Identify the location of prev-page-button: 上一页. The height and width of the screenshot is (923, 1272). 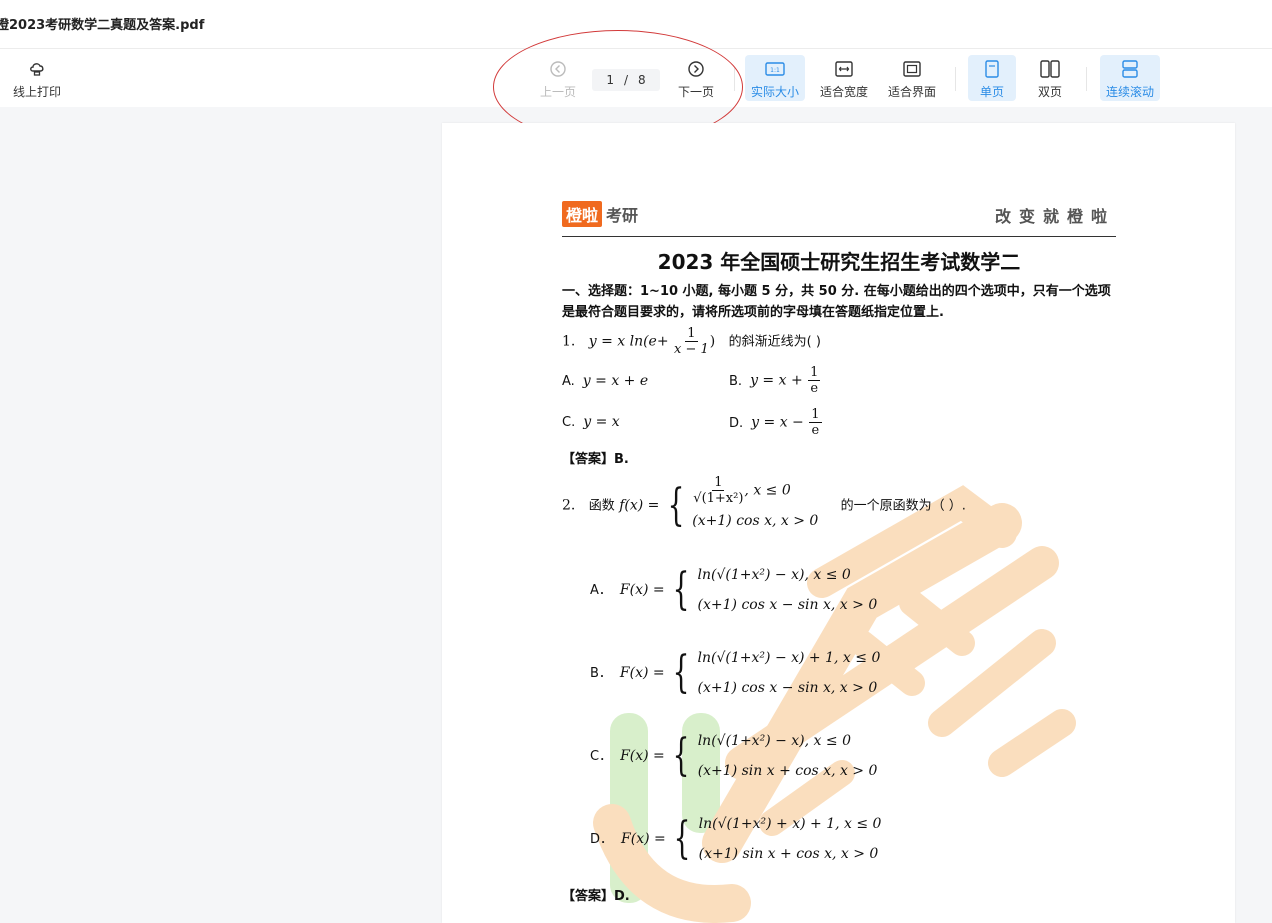
(558, 78).